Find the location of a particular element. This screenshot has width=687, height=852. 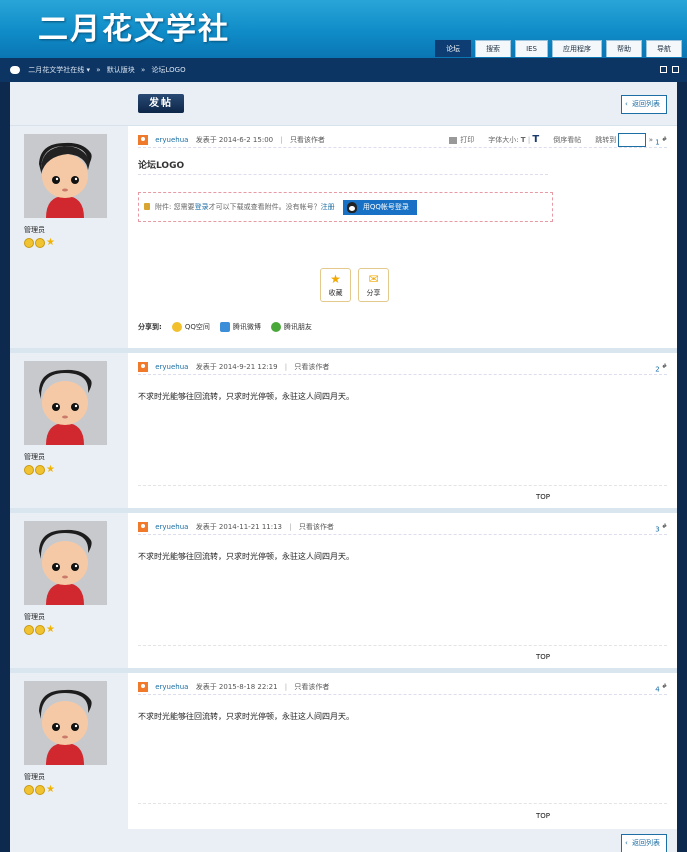

printer-icon is located at coordinates (453, 140).